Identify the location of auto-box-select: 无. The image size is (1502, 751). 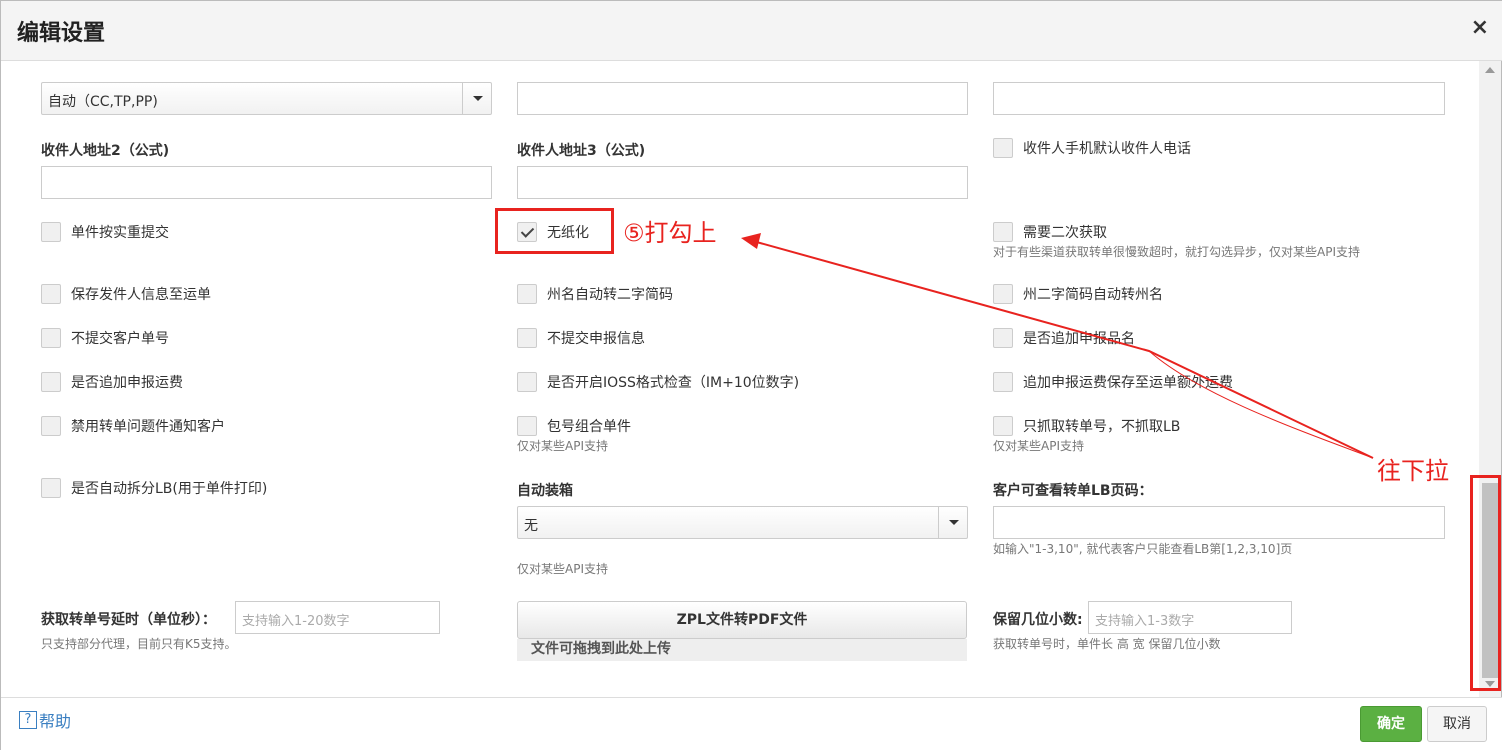
(742, 522).